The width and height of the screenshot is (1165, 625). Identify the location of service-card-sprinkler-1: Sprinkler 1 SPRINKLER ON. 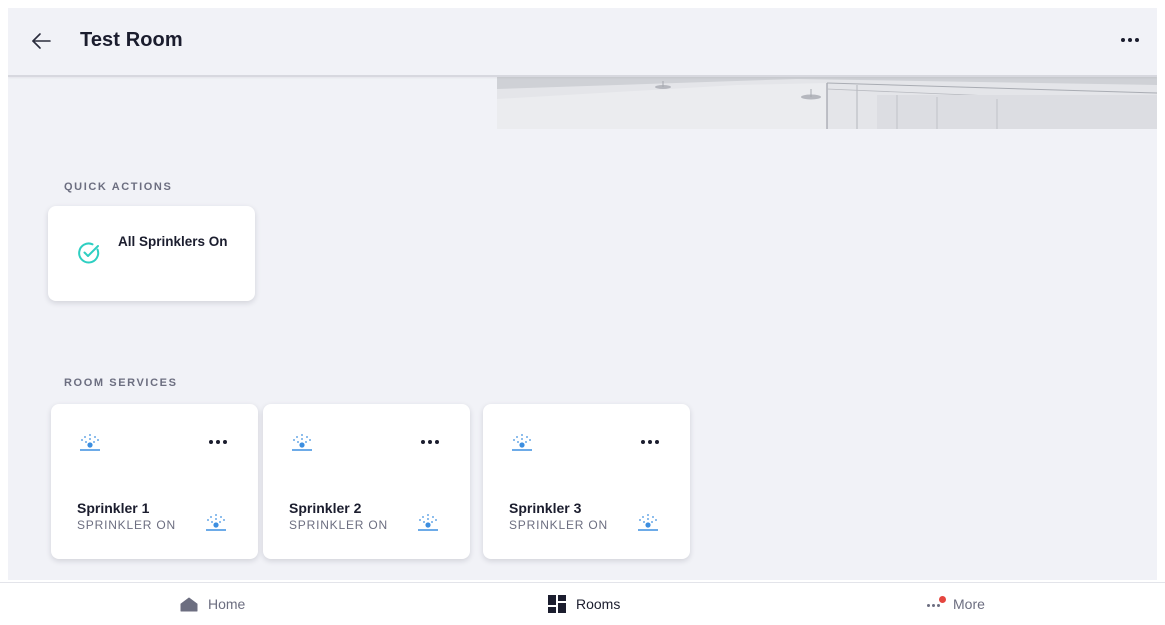
(154, 481).